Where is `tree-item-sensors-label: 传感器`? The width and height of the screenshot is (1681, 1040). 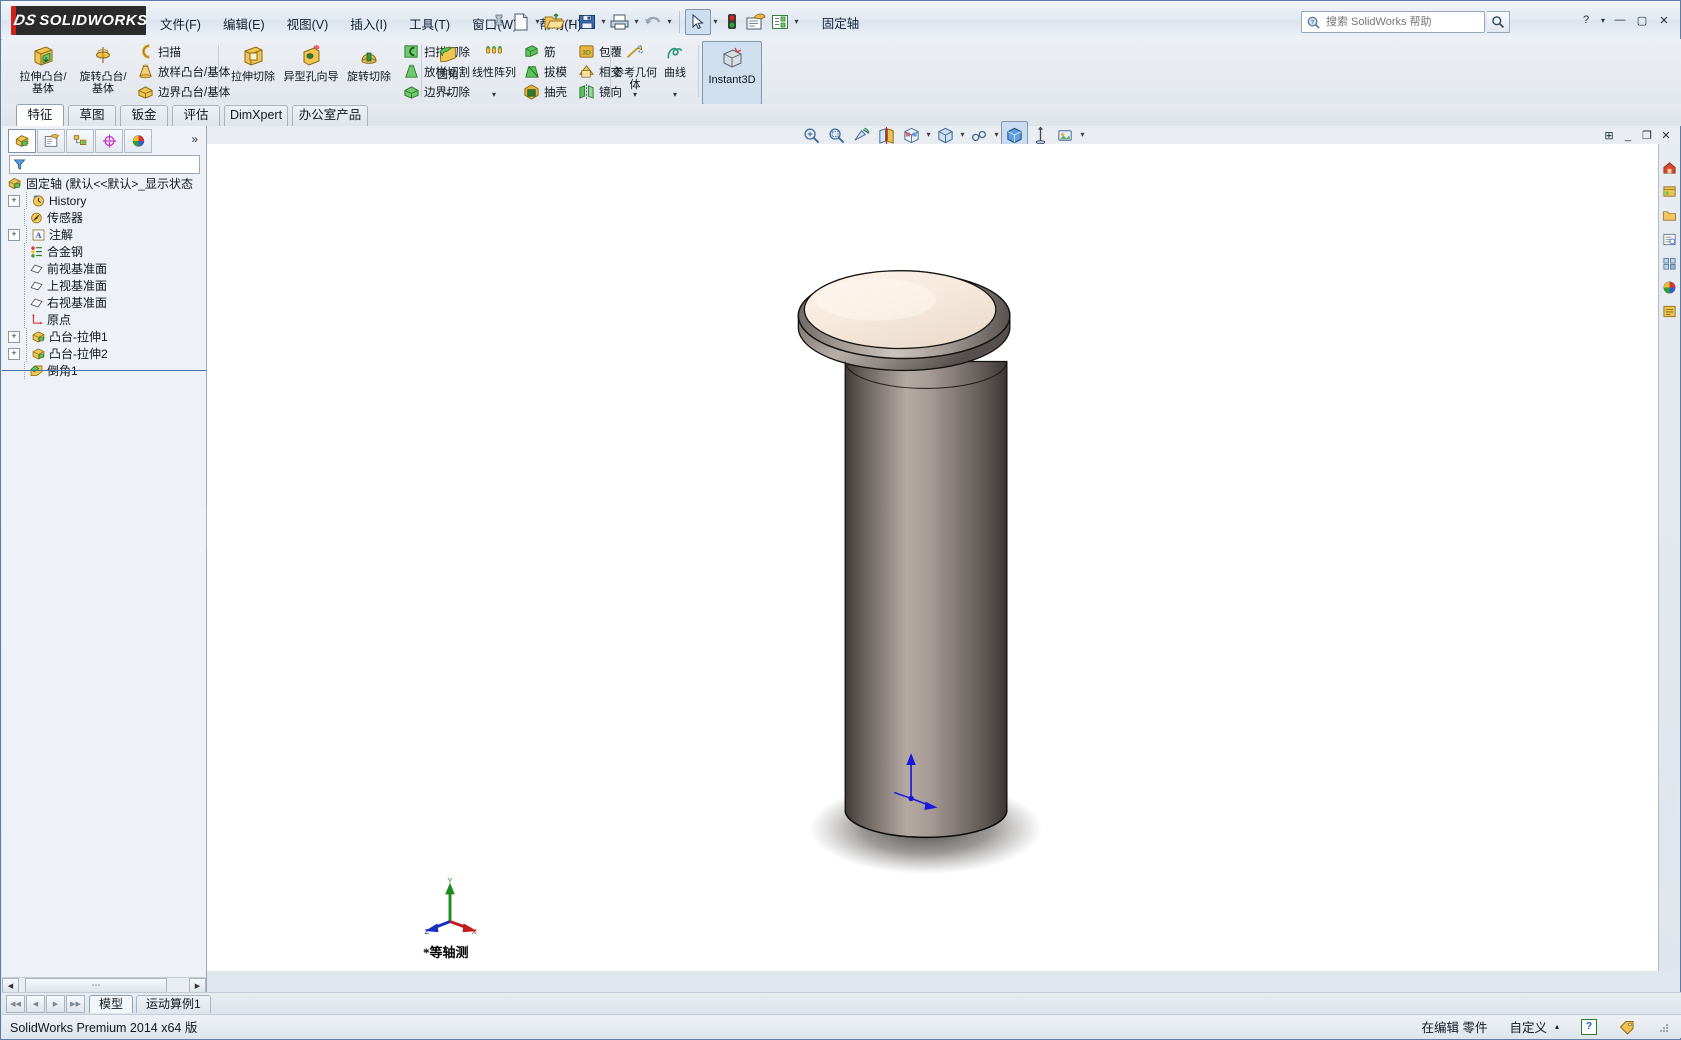
tree-item-sensors-label: 传感器 is located at coordinates (65, 218).